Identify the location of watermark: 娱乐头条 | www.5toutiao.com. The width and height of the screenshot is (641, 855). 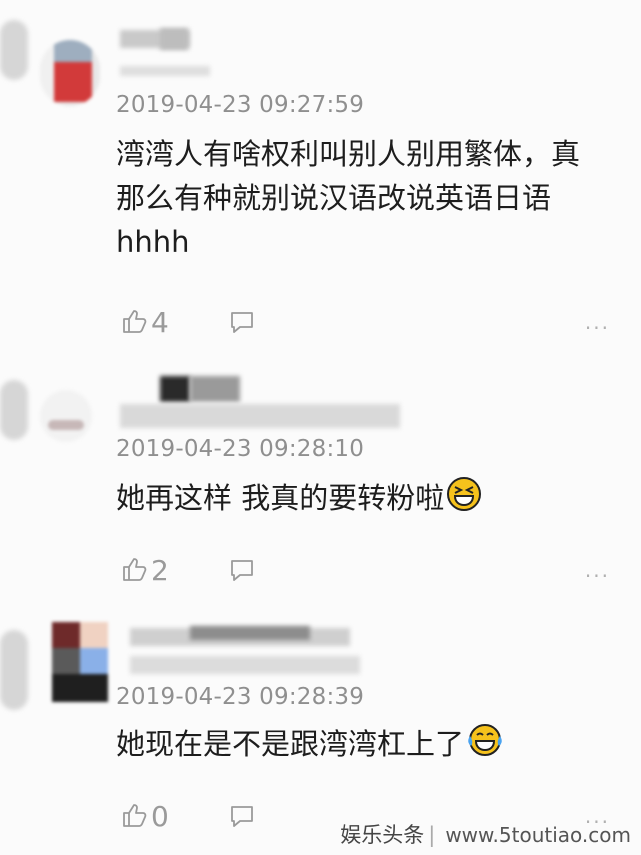
(485, 834).